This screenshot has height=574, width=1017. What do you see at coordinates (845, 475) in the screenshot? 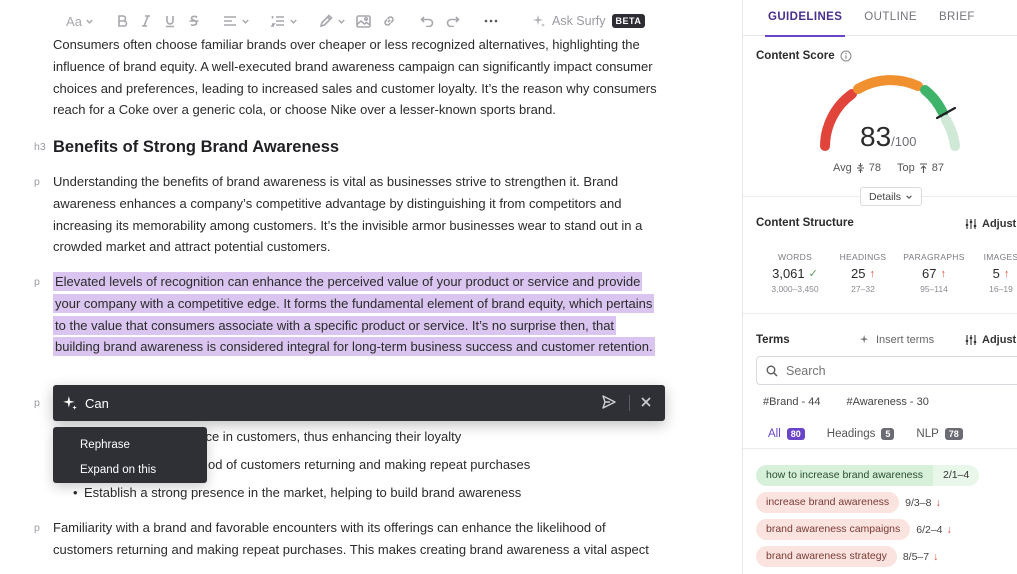
I see `term-name: how to increase brand awareness` at bounding box center [845, 475].